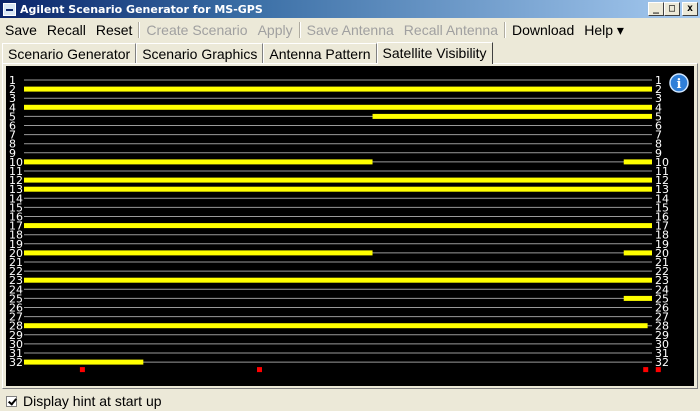  Describe the element at coordinates (114, 30) in the screenshot. I see `menu-reset: Reset` at that location.